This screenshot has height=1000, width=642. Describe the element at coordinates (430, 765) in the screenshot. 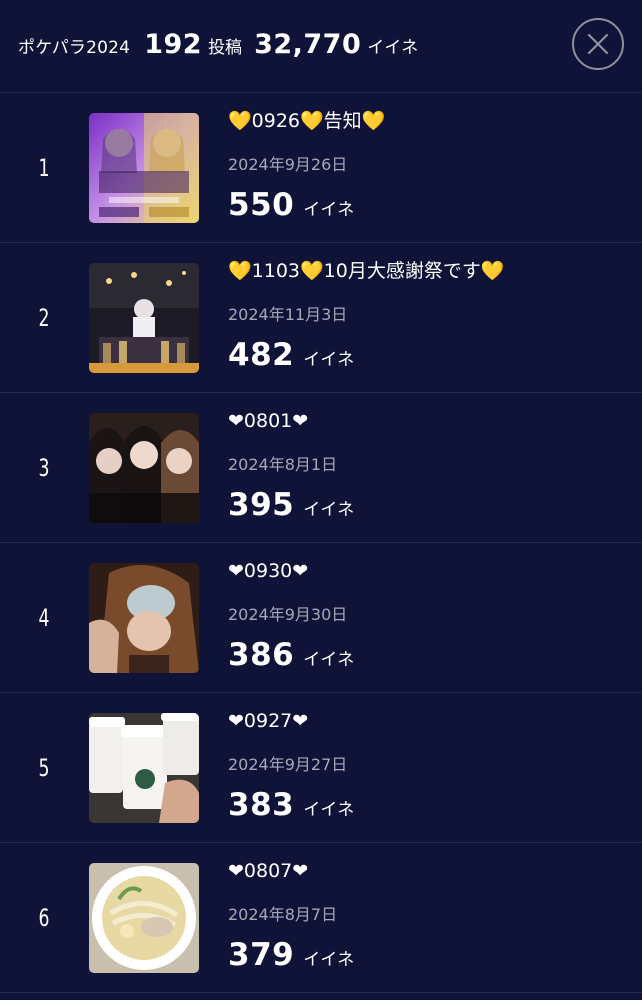

I see `post-info: ❤0927❤ 2024年9月27日 383 イイネ` at that location.